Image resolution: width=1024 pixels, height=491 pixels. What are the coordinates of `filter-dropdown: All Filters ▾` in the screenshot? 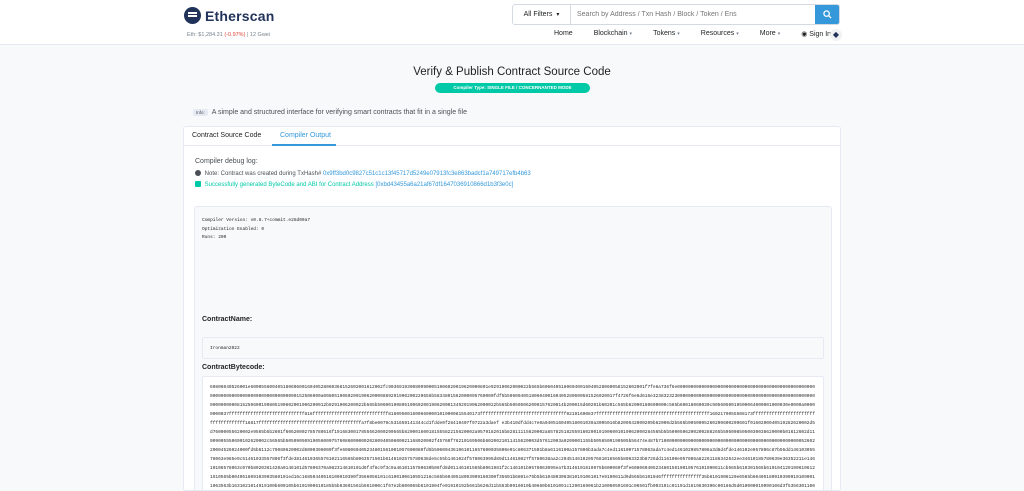 It's located at (542, 14).